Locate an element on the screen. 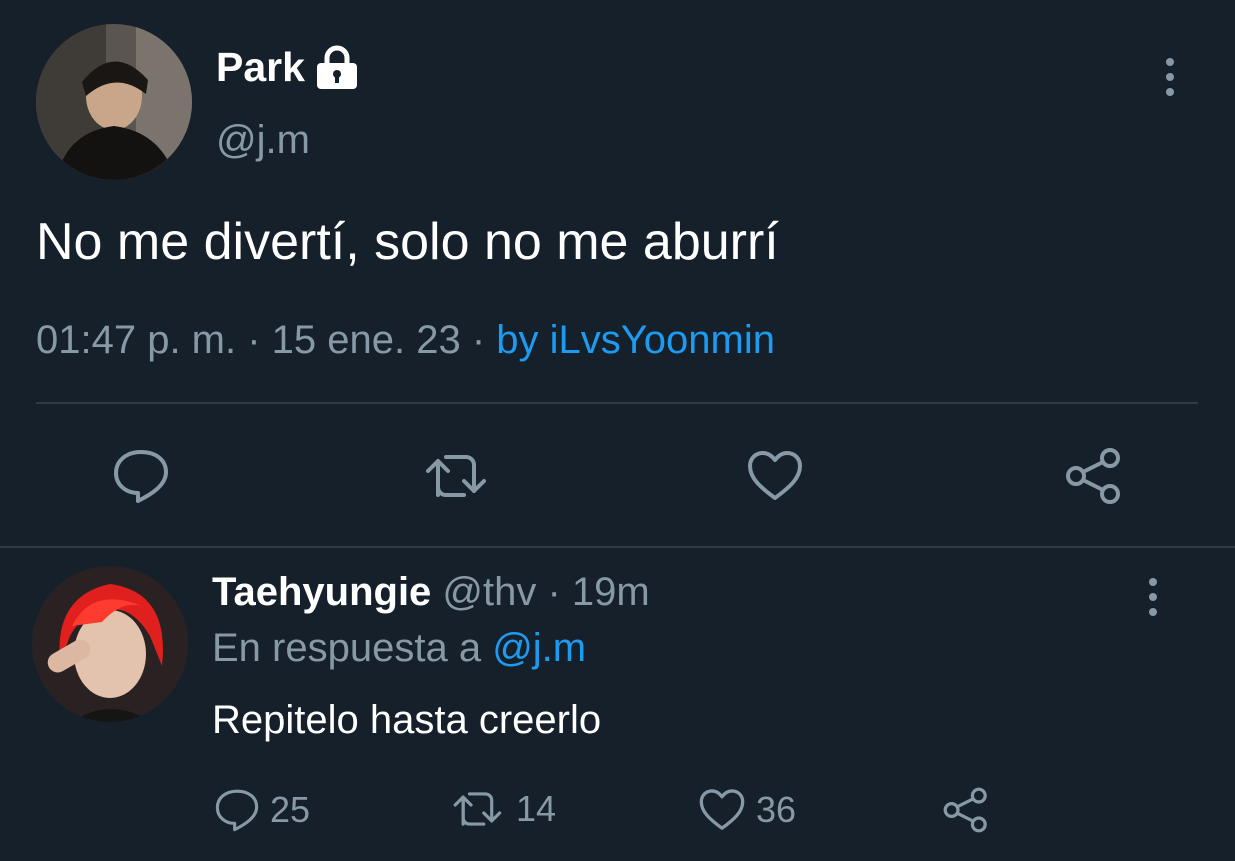  handle: @j.m is located at coordinates (263, 140).